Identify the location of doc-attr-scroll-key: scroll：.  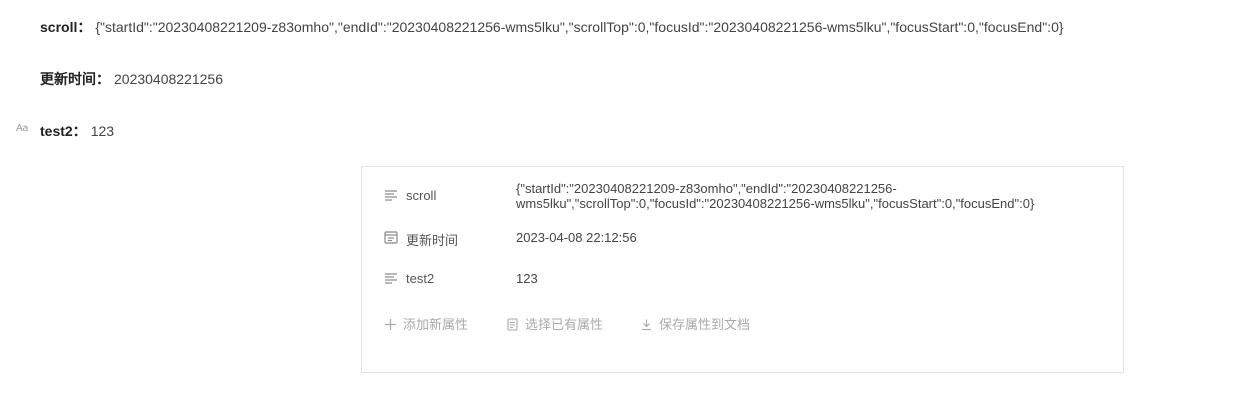
(66, 27).